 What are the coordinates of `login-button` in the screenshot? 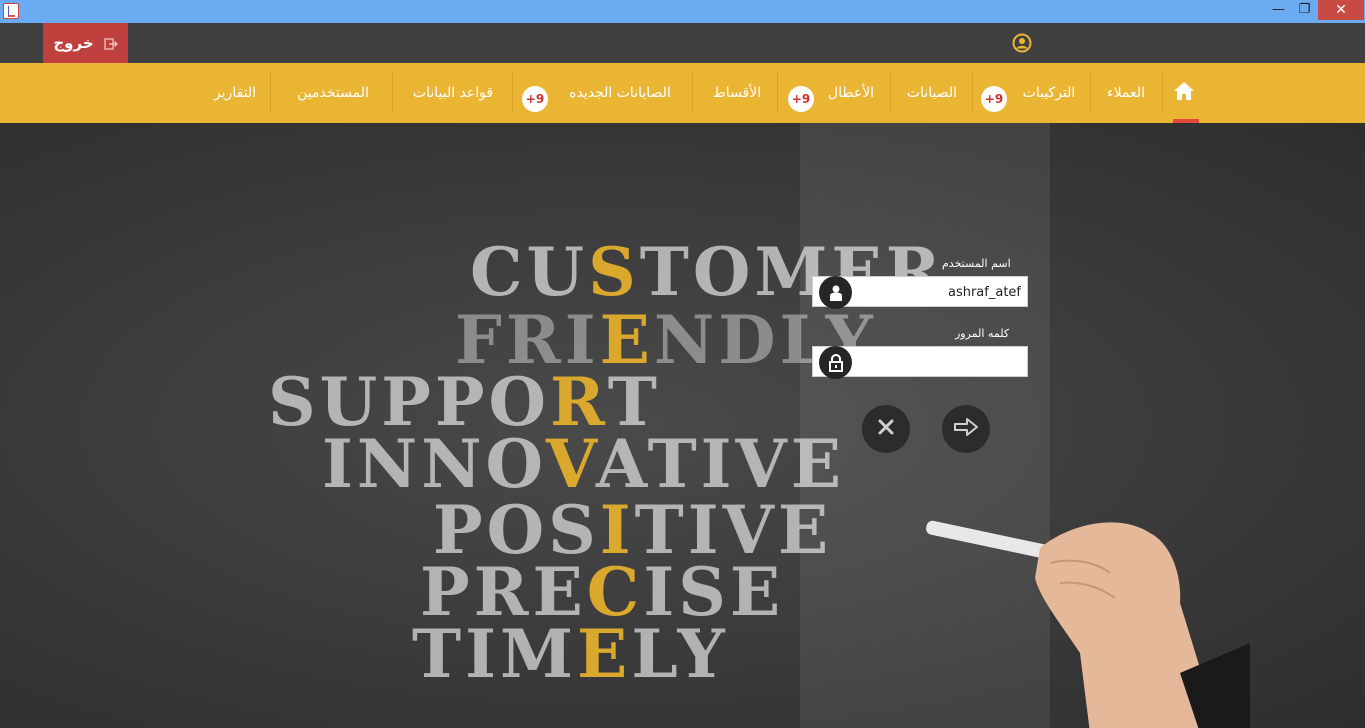 It's located at (966, 429).